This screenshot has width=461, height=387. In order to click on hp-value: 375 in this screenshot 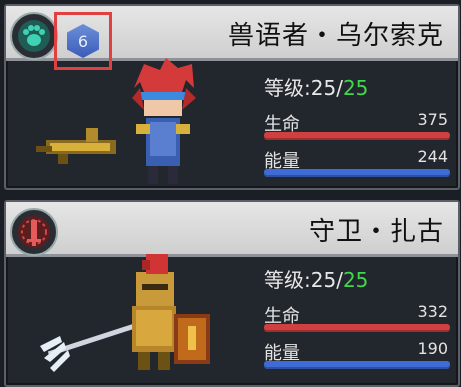, I will do `click(432, 119)`.